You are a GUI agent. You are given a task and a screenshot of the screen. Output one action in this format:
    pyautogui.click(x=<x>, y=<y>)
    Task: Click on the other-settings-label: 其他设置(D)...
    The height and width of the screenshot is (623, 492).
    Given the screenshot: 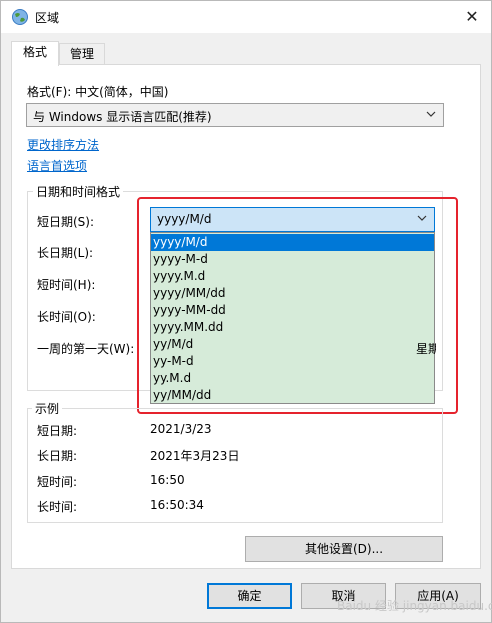 What is the action you would take?
    pyautogui.click(x=344, y=549)
    